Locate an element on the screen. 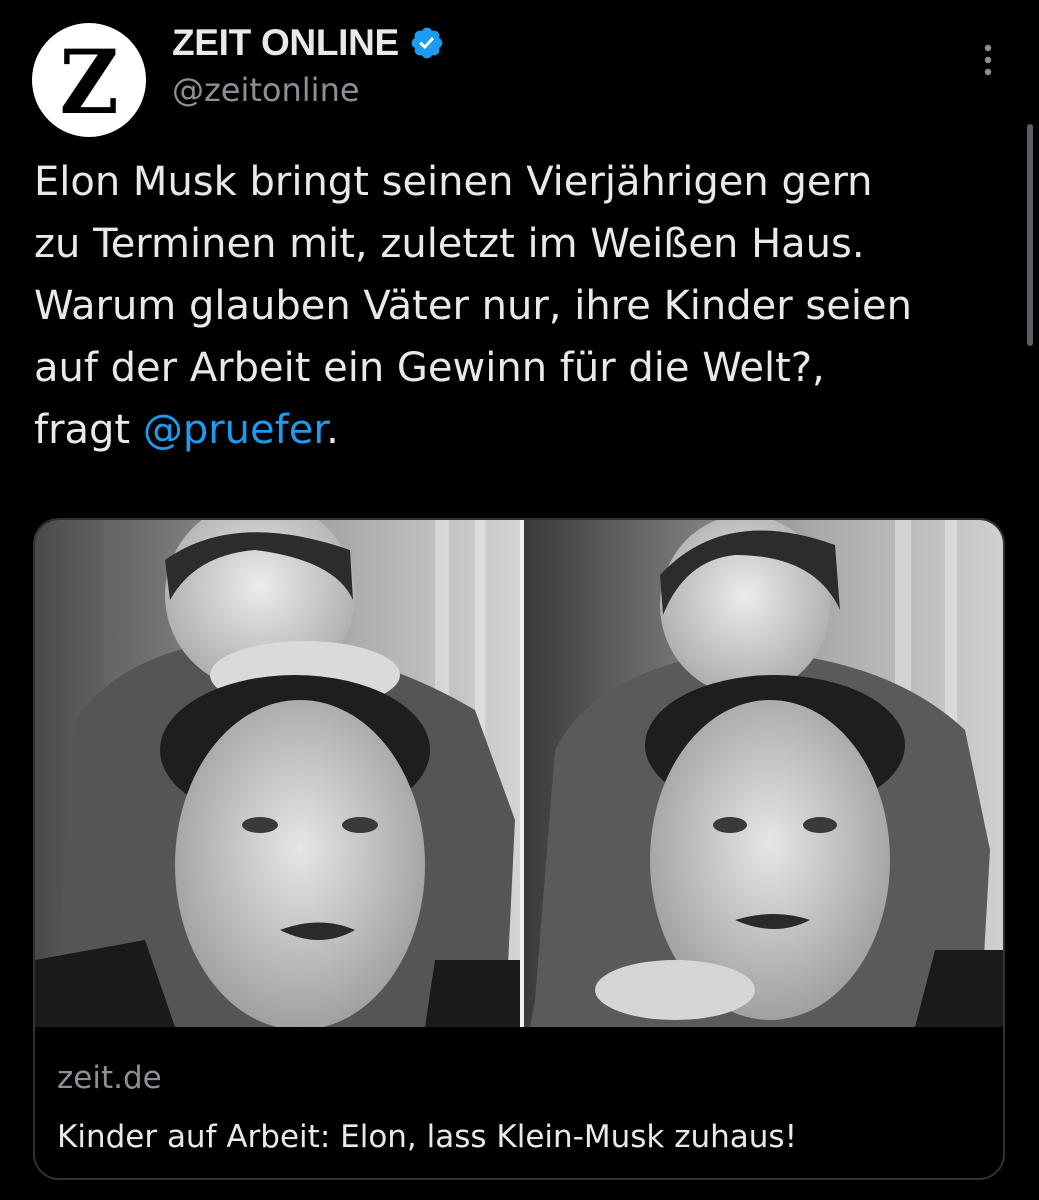 The image size is (1039, 1200). avatar-logo-letter: Z is located at coordinates (89, 82).